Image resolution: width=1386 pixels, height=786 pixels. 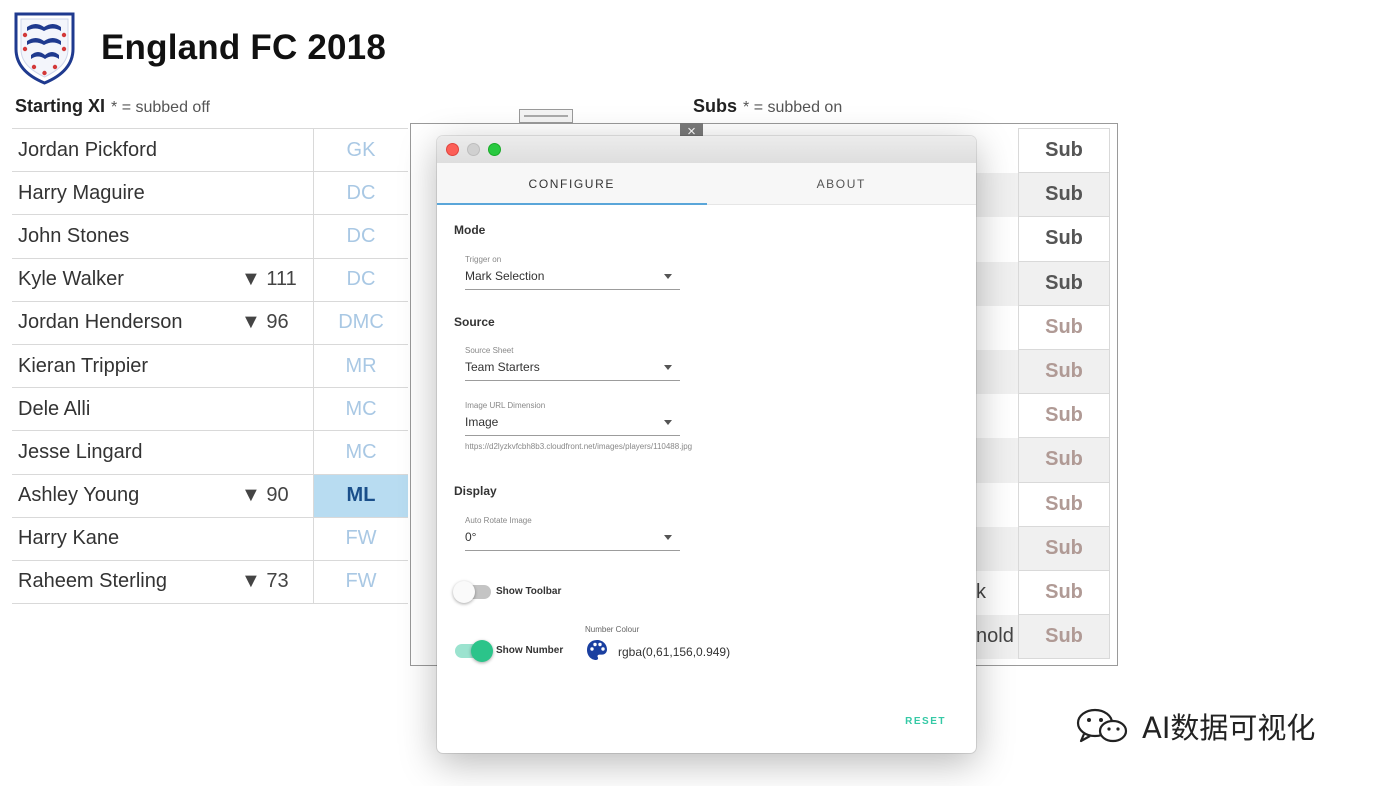 I want to click on subs-column: Sub Sub Sub Sub Sub Sub Sub Sub Sub Sub Sub Sub, so click(x=1064, y=394).